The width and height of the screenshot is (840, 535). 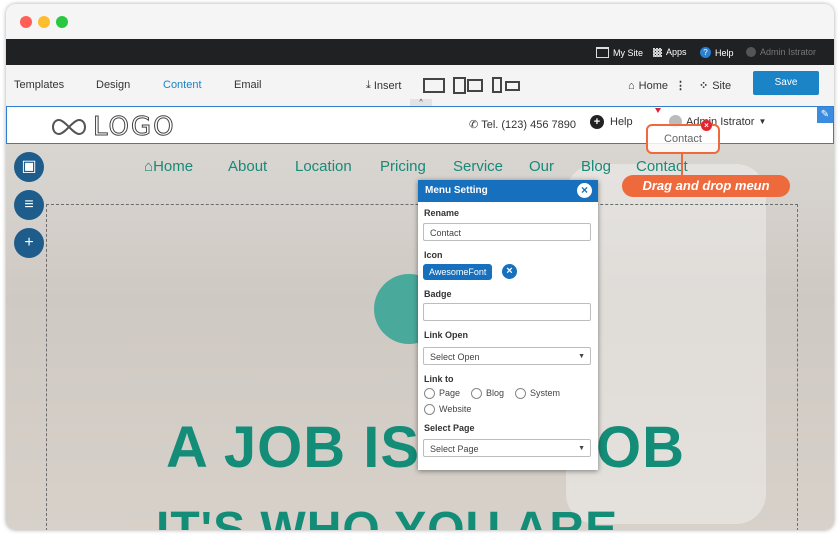 I want to click on link-open-label: Link Open, so click(x=446, y=335).